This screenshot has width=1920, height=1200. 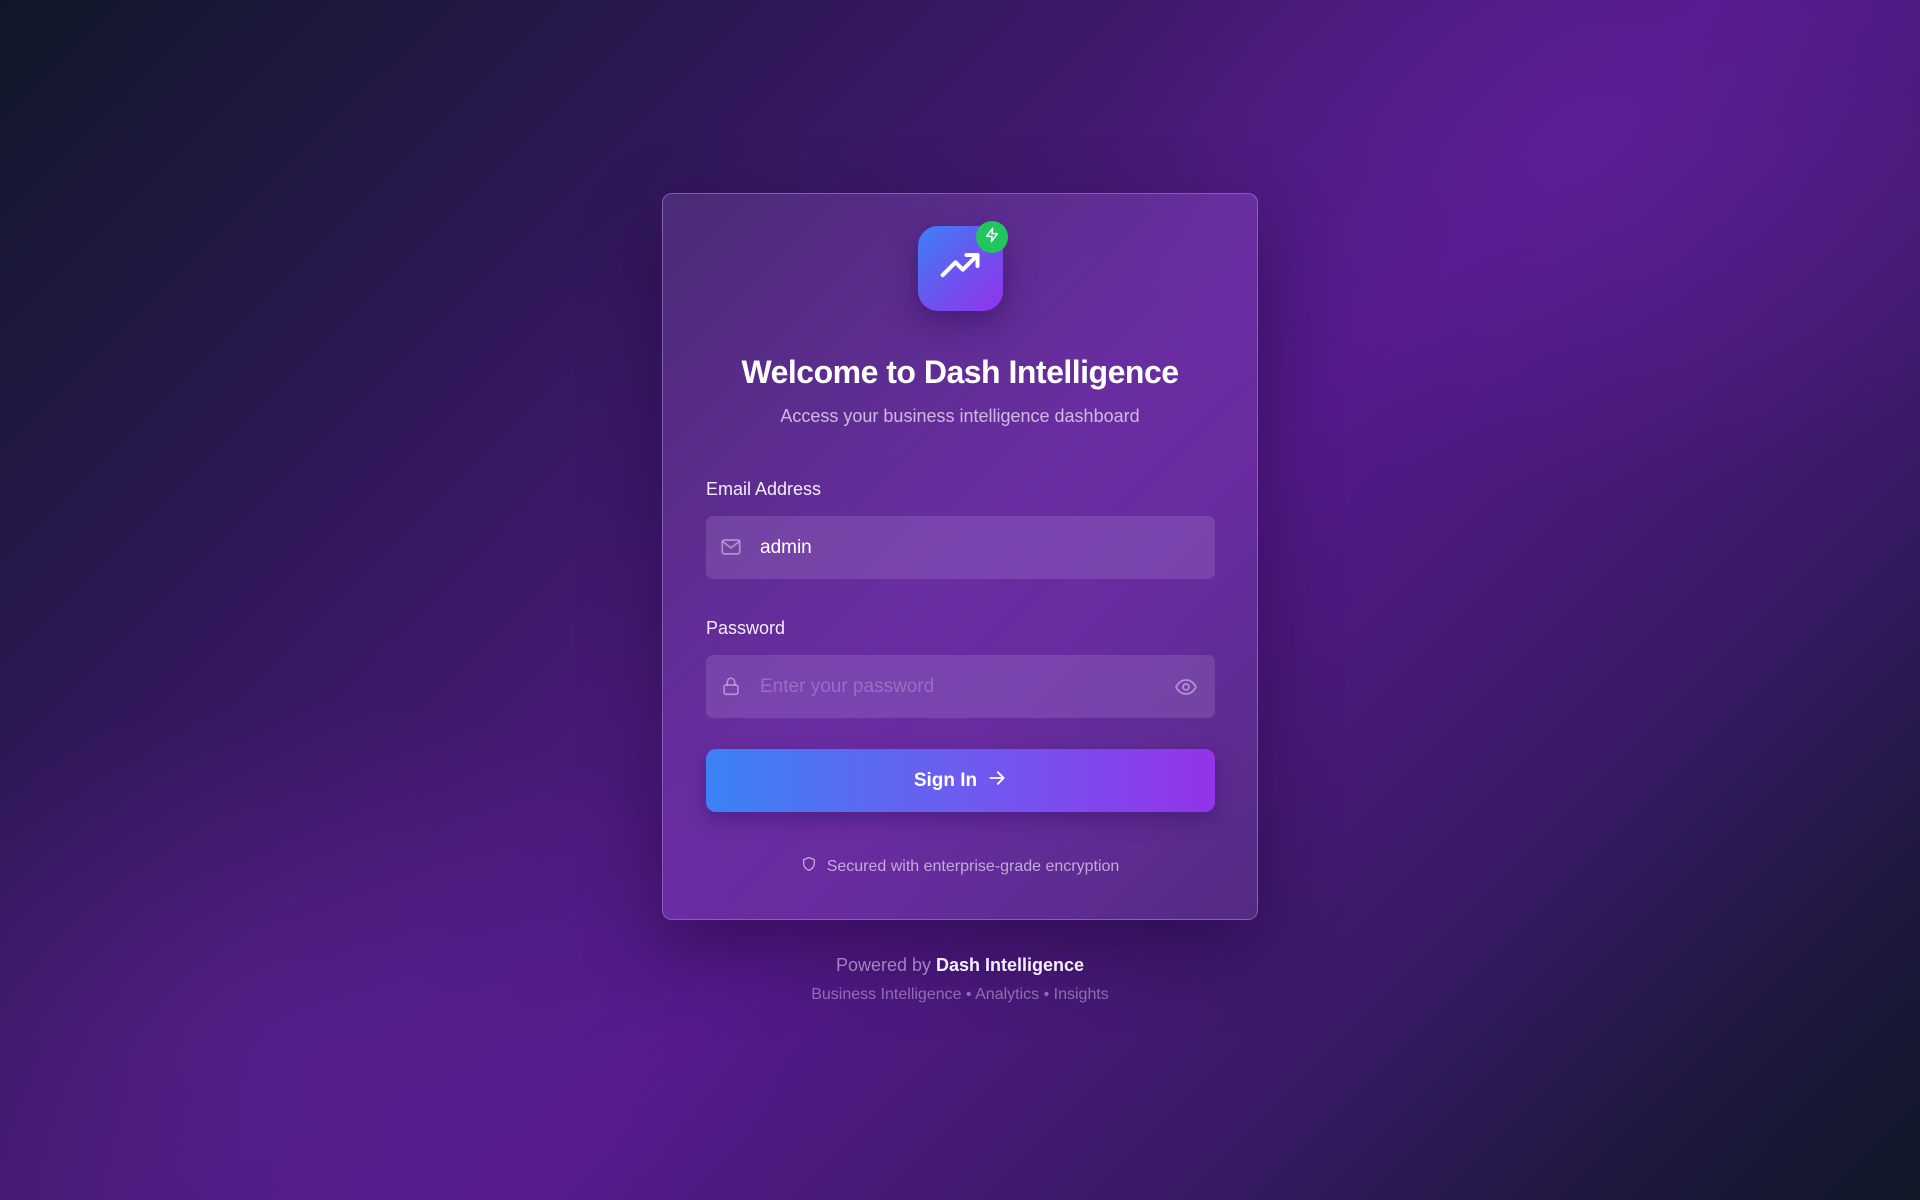 I want to click on email-input, so click(x=950, y=547).